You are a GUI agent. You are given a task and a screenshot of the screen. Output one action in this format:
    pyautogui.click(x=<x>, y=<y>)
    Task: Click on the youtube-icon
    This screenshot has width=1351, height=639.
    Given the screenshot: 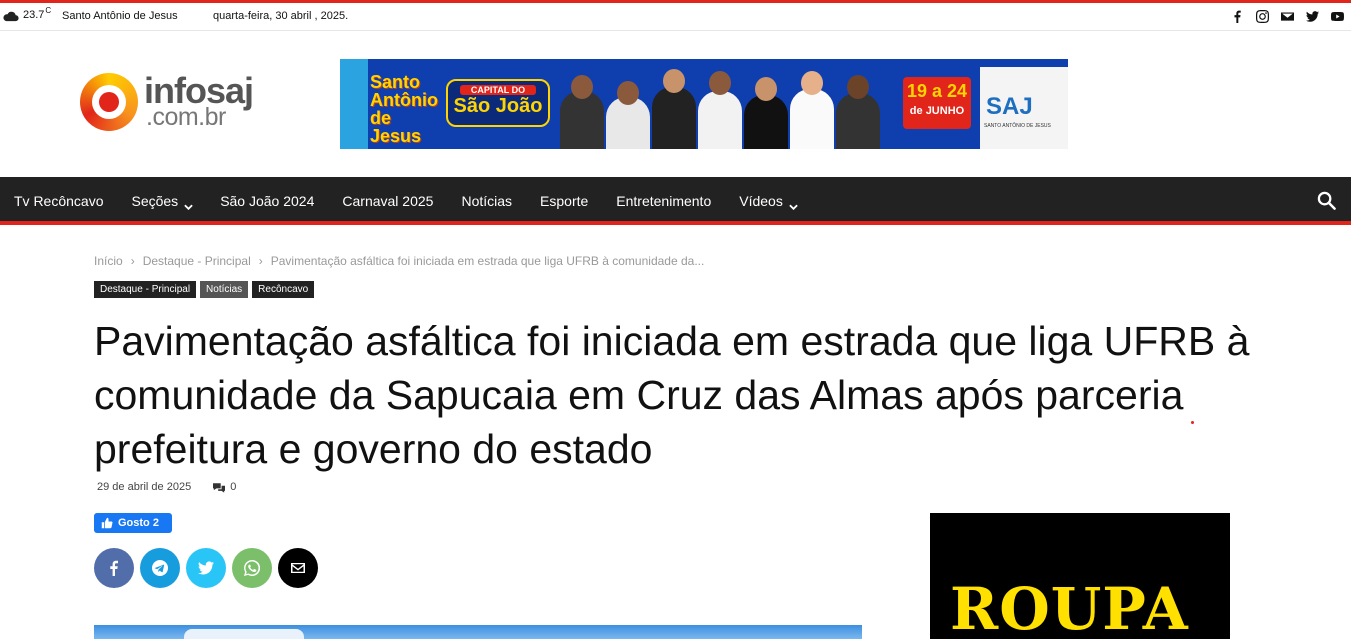 What is the action you would take?
    pyautogui.click(x=1337, y=16)
    